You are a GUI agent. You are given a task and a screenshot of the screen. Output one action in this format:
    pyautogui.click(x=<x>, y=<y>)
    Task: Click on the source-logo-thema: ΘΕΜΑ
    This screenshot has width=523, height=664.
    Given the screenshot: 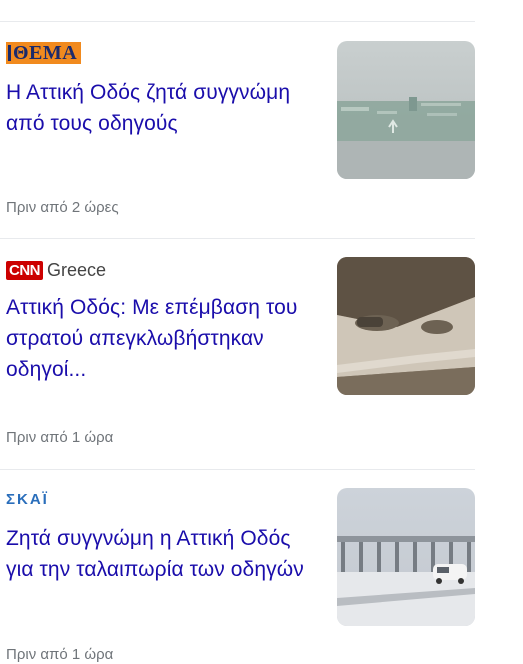 What is the action you would take?
    pyautogui.click(x=44, y=53)
    